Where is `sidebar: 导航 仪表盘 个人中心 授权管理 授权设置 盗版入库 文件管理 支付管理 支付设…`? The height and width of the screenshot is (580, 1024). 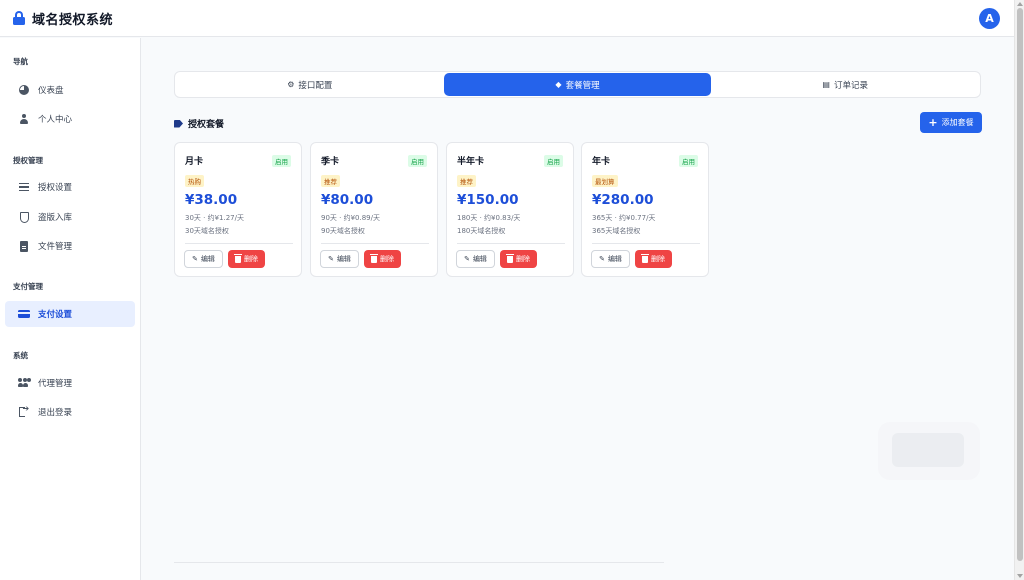
sidebar: 导航 仪表盘 个人中心 授权管理 授权设置 盗版入库 文件管理 支付管理 支付设… is located at coordinates (70, 309).